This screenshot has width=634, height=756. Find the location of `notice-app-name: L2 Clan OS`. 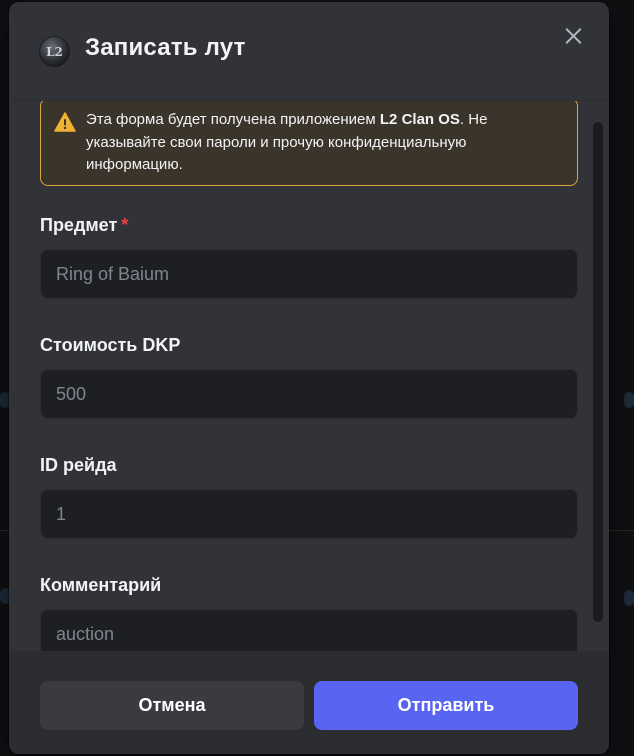

notice-app-name: L2 Clan OS is located at coordinates (419, 119).